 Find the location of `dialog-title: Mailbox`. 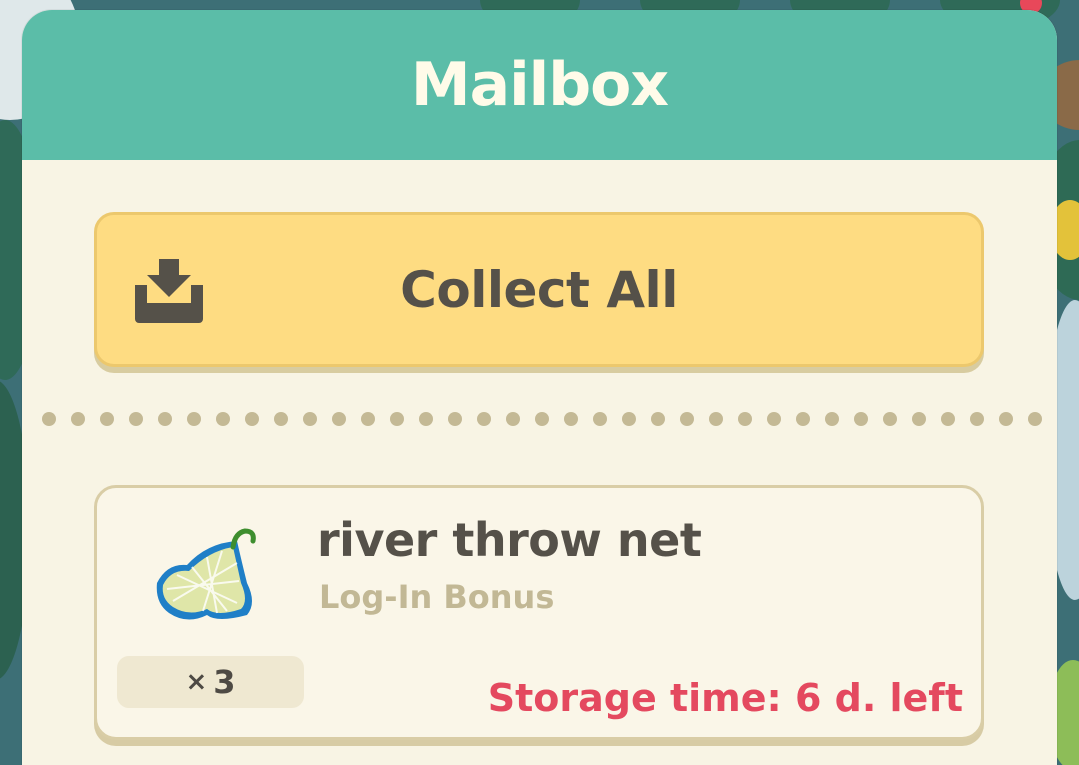

dialog-title: Mailbox is located at coordinates (539, 85).